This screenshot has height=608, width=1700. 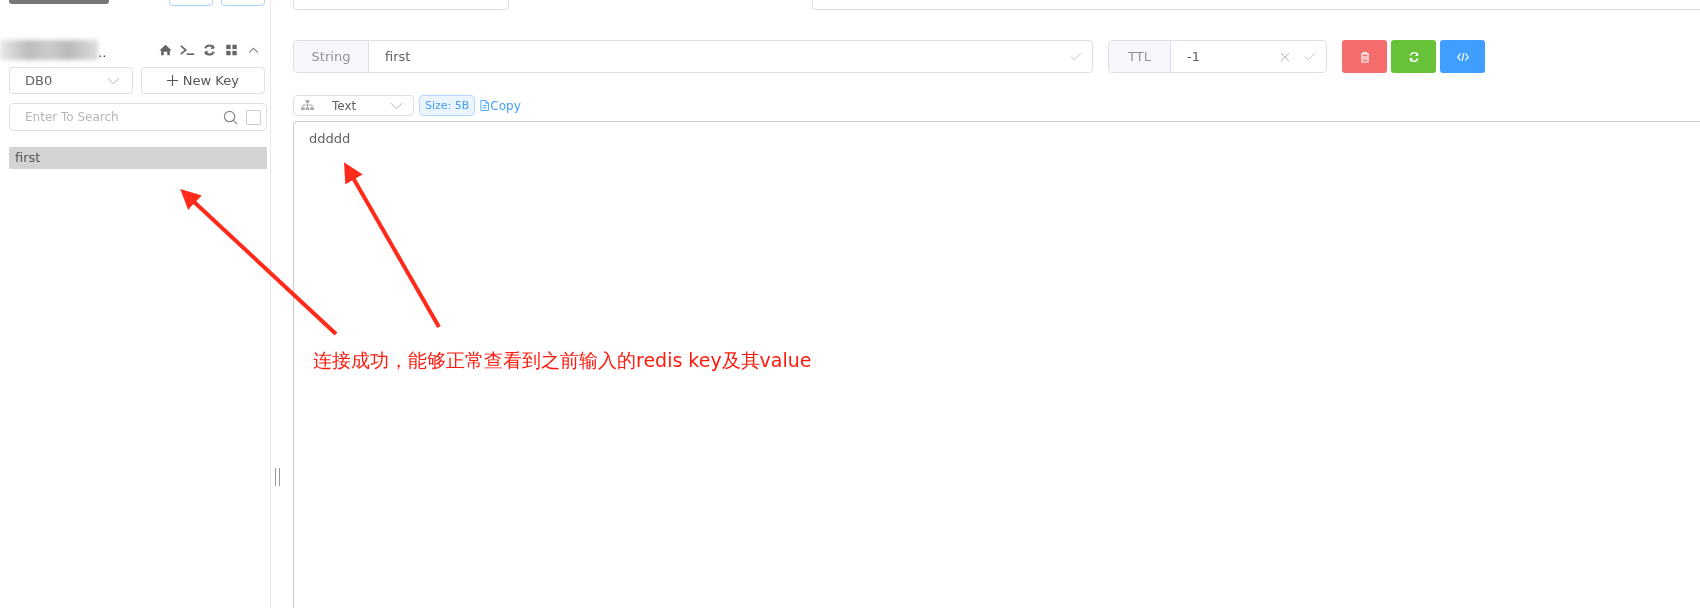 I want to click on delete-button, so click(x=1364, y=56).